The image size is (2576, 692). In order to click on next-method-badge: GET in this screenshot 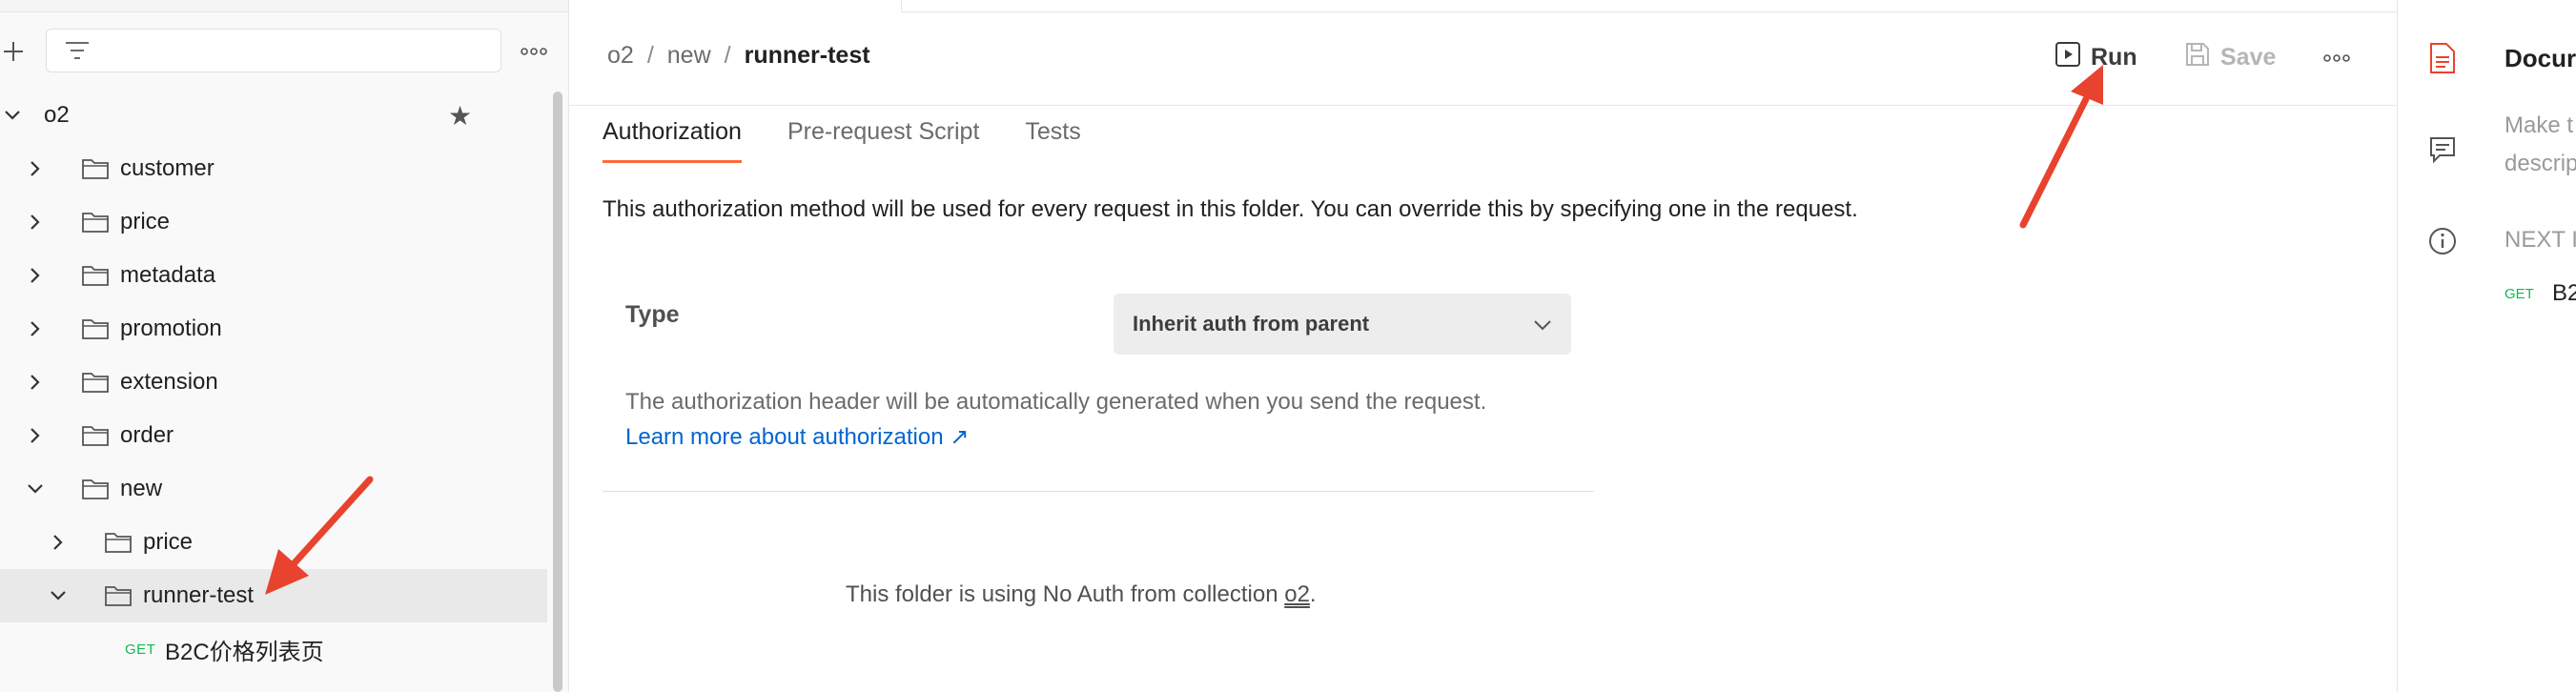, I will do `click(2519, 294)`.